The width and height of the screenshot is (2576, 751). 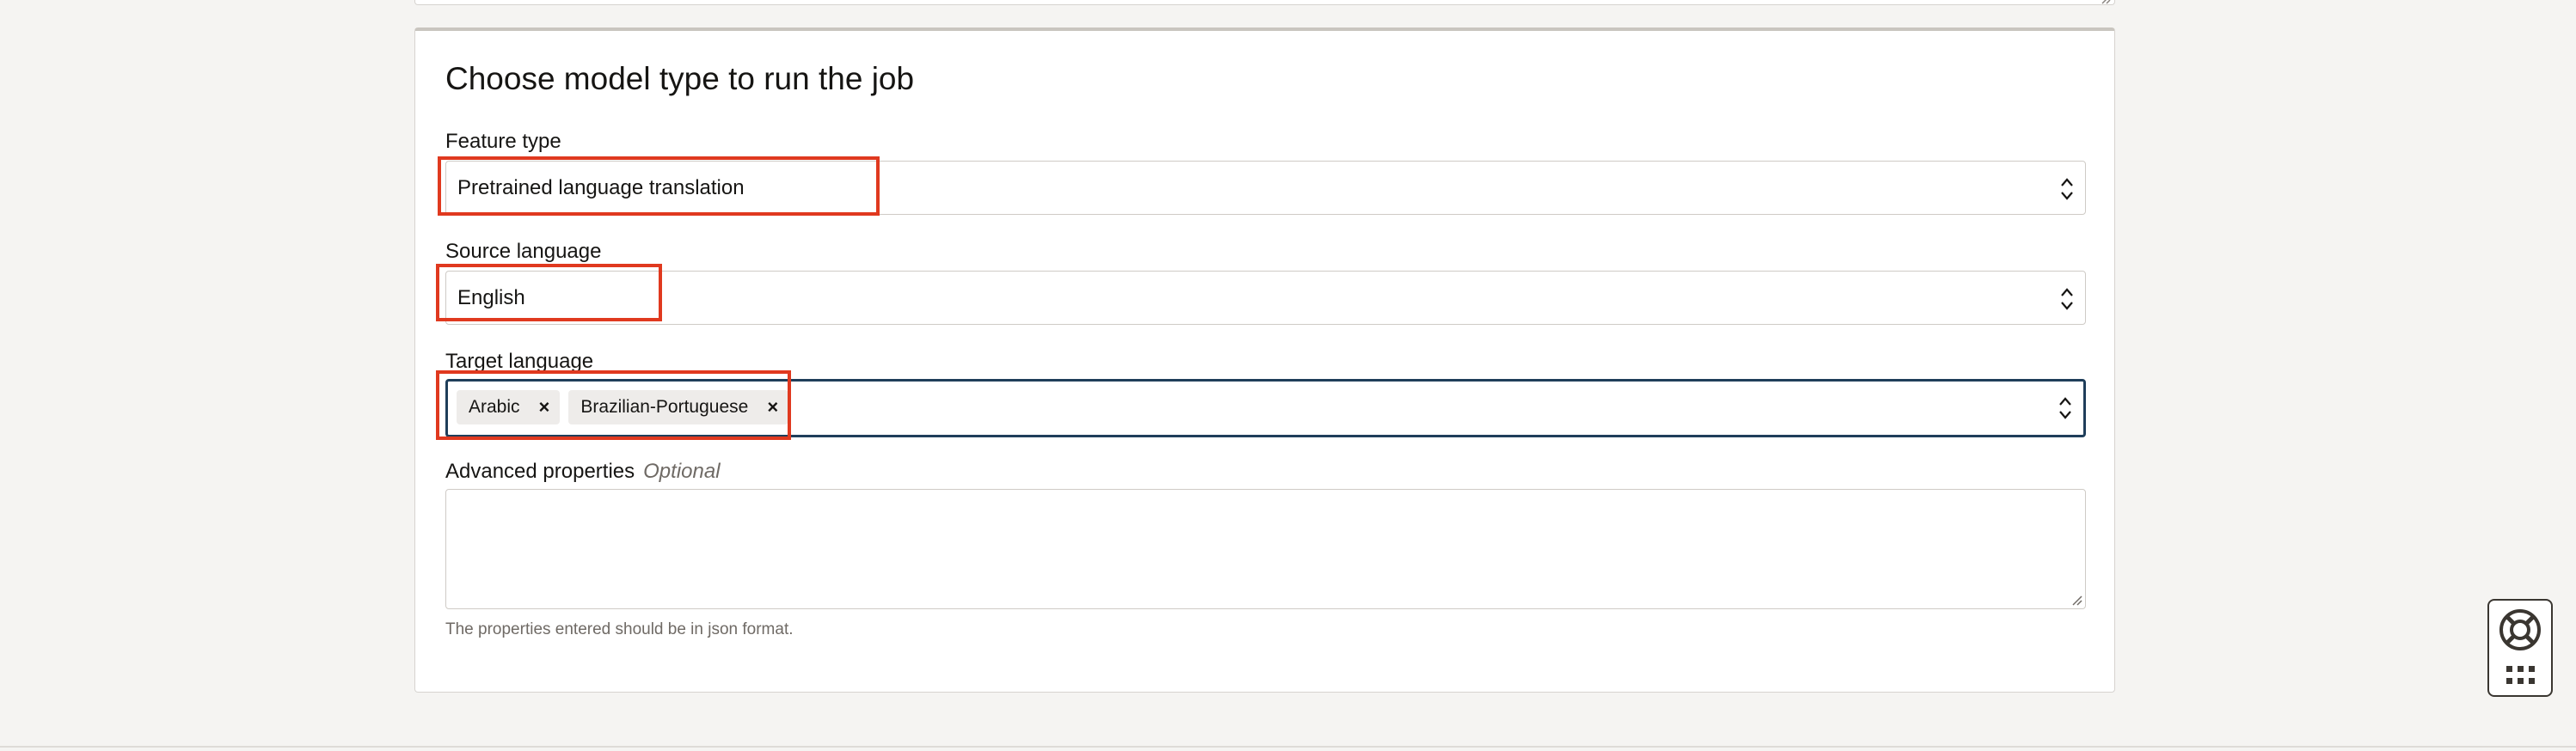 I want to click on lifebuoy-icon, so click(x=2520, y=630).